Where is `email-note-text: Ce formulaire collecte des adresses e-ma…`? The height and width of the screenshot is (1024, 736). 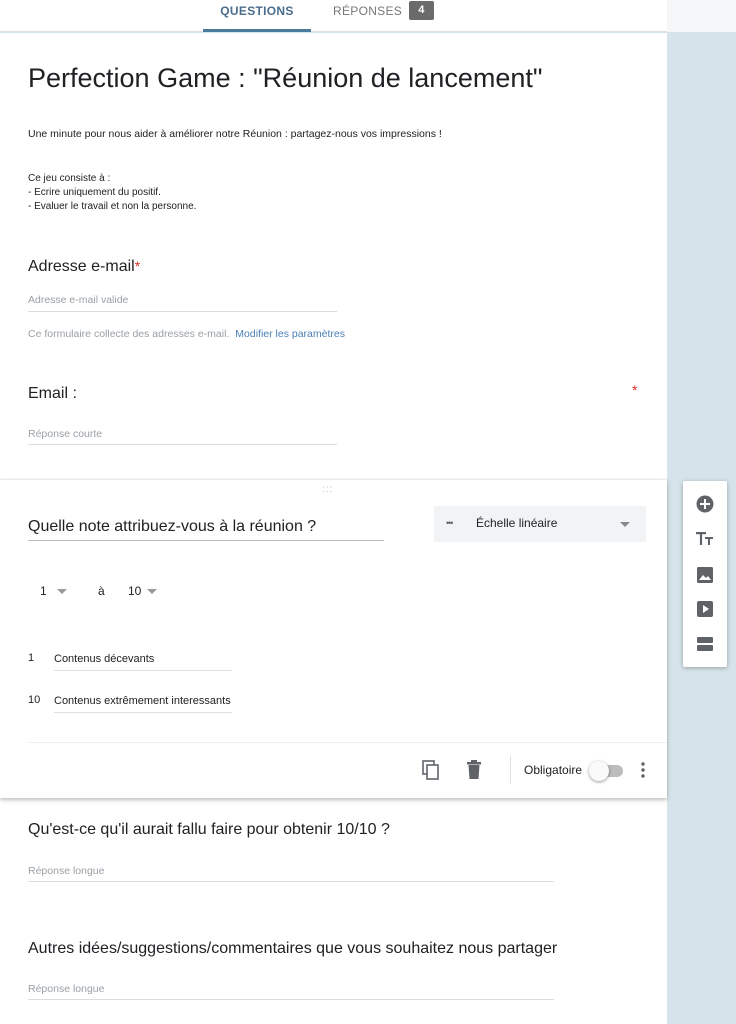 email-note-text: Ce formulaire collecte des adresses e-ma… is located at coordinates (129, 334).